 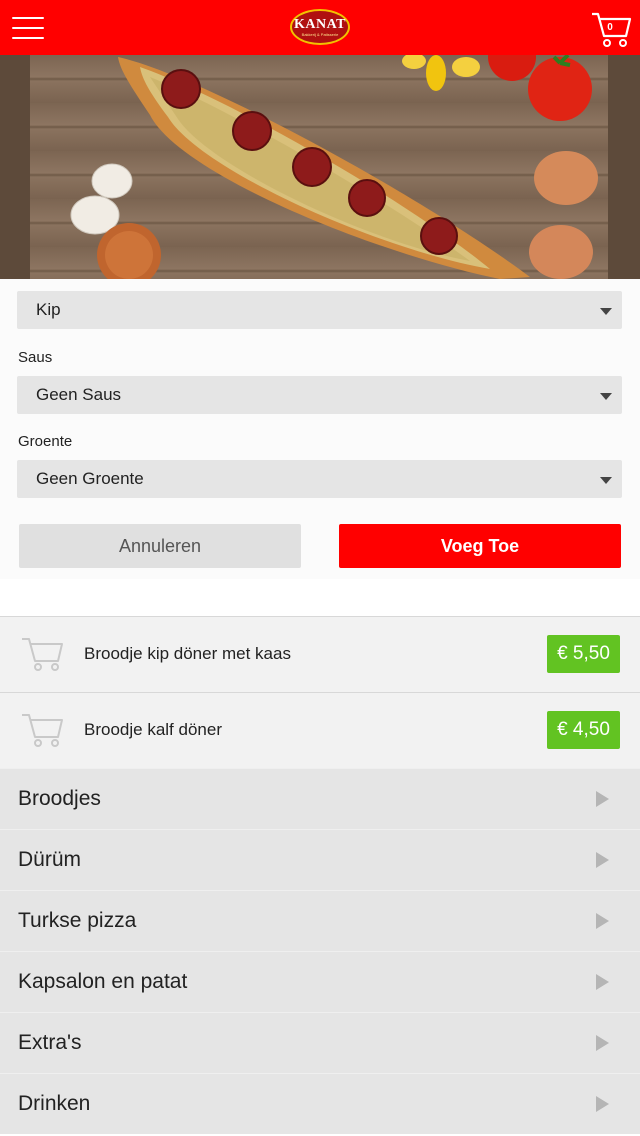 What do you see at coordinates (45, 441) in the screenshot?
I see `vegetable-label: Groente` at bounding box center [45, 441].